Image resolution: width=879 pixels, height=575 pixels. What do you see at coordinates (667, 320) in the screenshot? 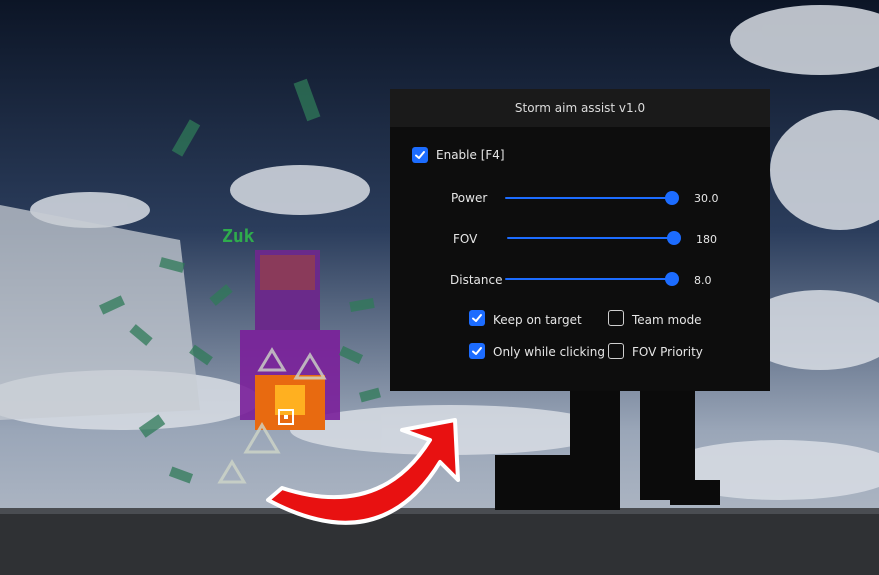
I see `team-mode-label: Team mode` at bounding box center [667, 320].